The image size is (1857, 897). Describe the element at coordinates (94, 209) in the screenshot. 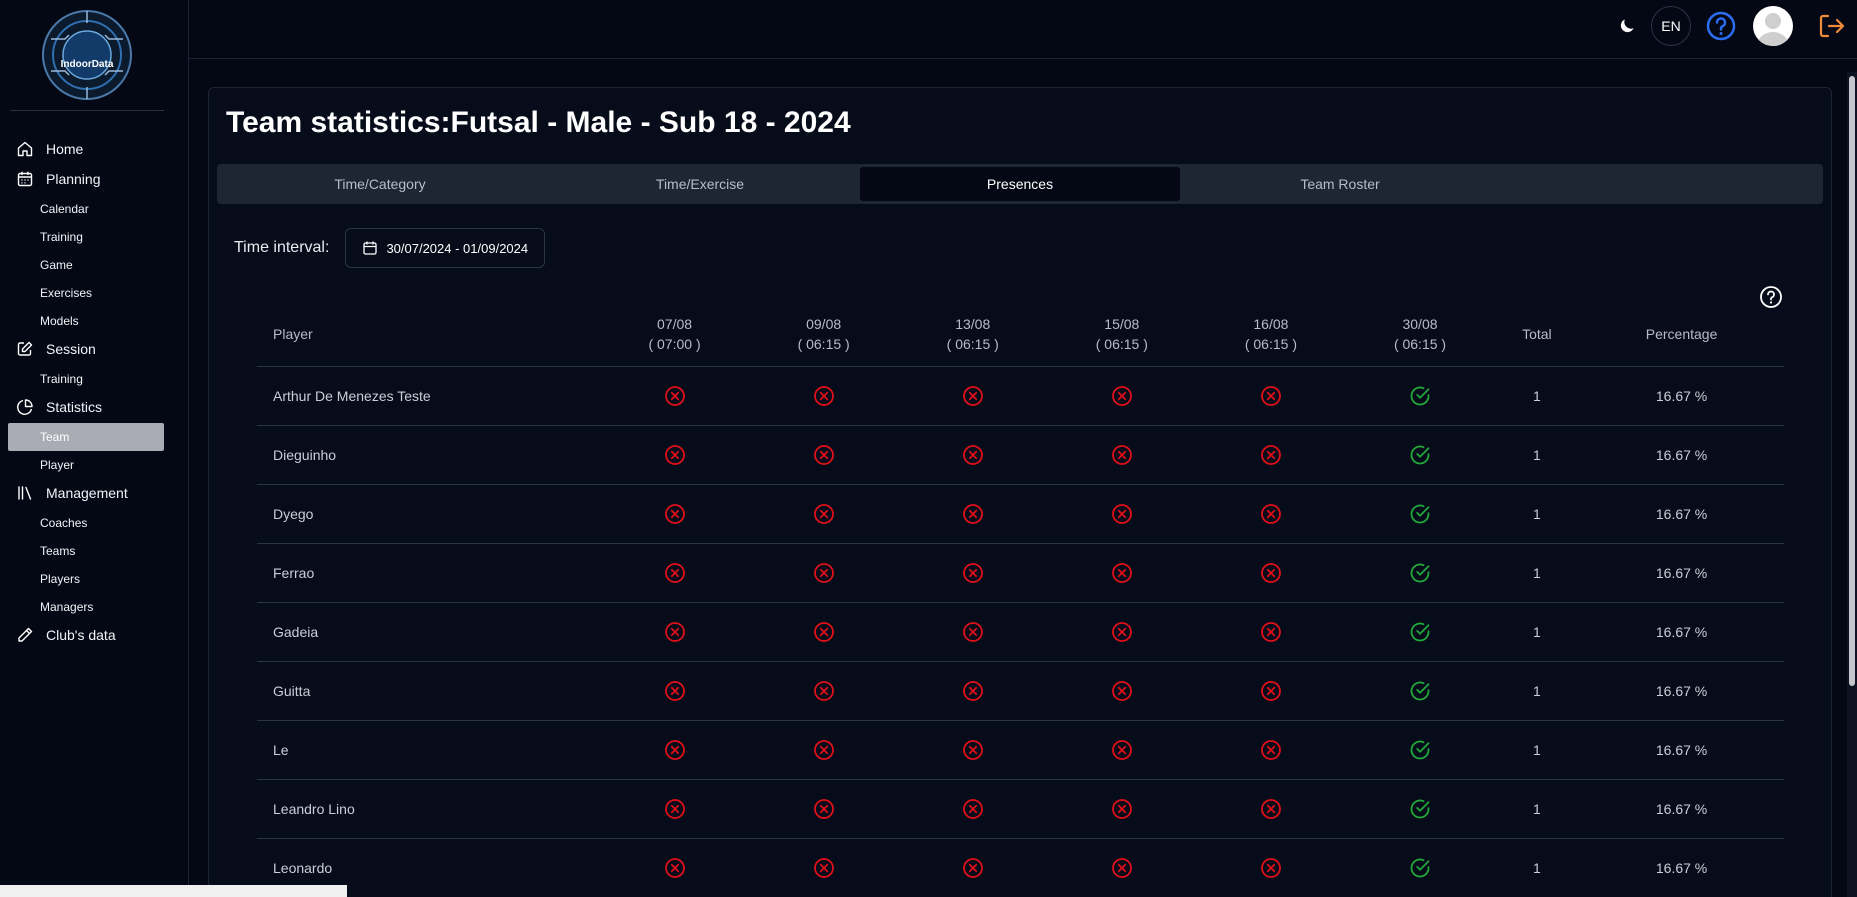

I see `sidebar-subitem-planning-calendar: Calendar` at that location.